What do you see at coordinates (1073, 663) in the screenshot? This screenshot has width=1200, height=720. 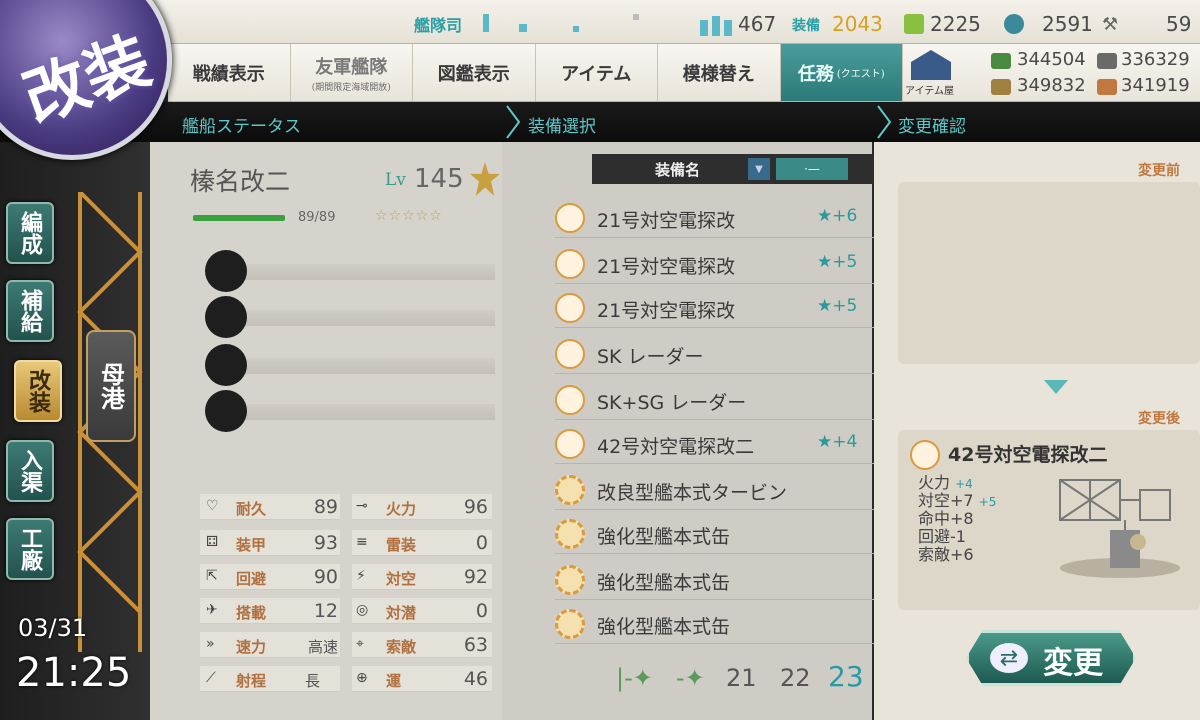 I see `change-button-label: 変更` at bounding box center [1073, 663].